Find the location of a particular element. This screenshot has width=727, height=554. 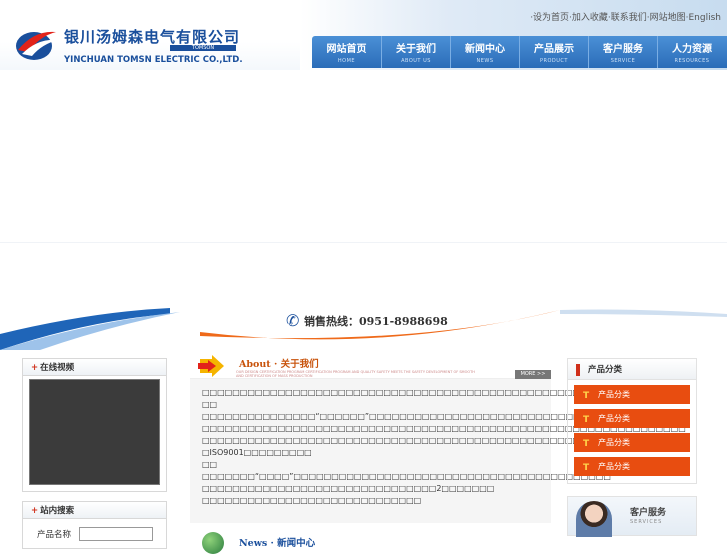

about-title: About · 关于我们 is located at coordinates (279, 364).